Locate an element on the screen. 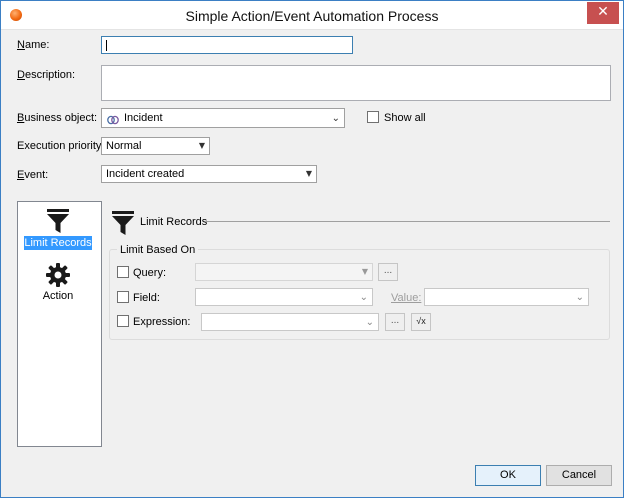 This screenshot has width=624, height=498. query-select: ▼ is located at coordinates (284, 272).